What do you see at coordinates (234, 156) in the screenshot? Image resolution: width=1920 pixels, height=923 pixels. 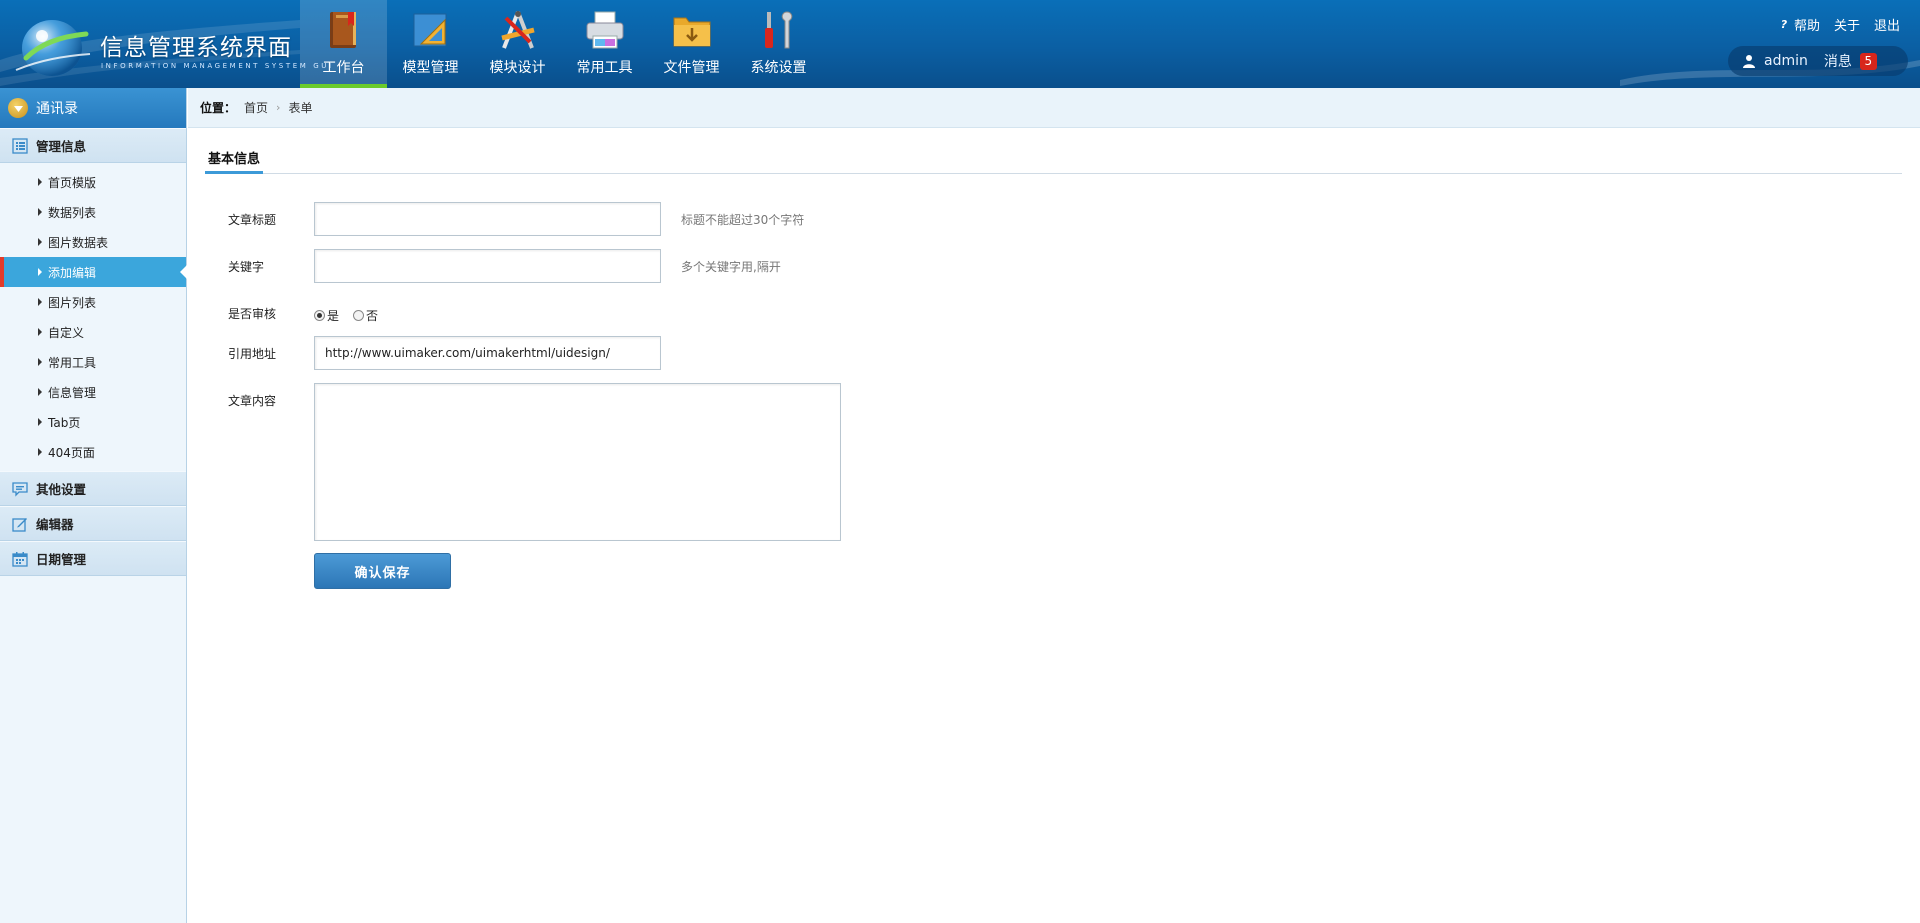 I see `tab-basic-info: 基本信息` at bounding box center [234, 156].